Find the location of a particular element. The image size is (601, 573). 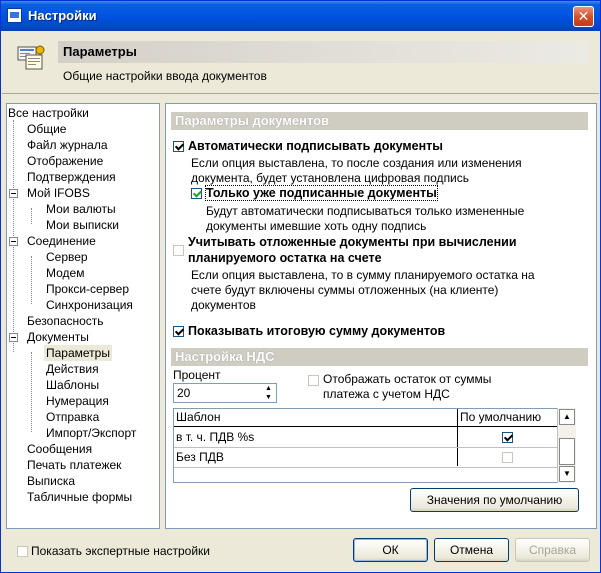

tree-item-templates: Шаблоны is located at coordinates (72, 385).